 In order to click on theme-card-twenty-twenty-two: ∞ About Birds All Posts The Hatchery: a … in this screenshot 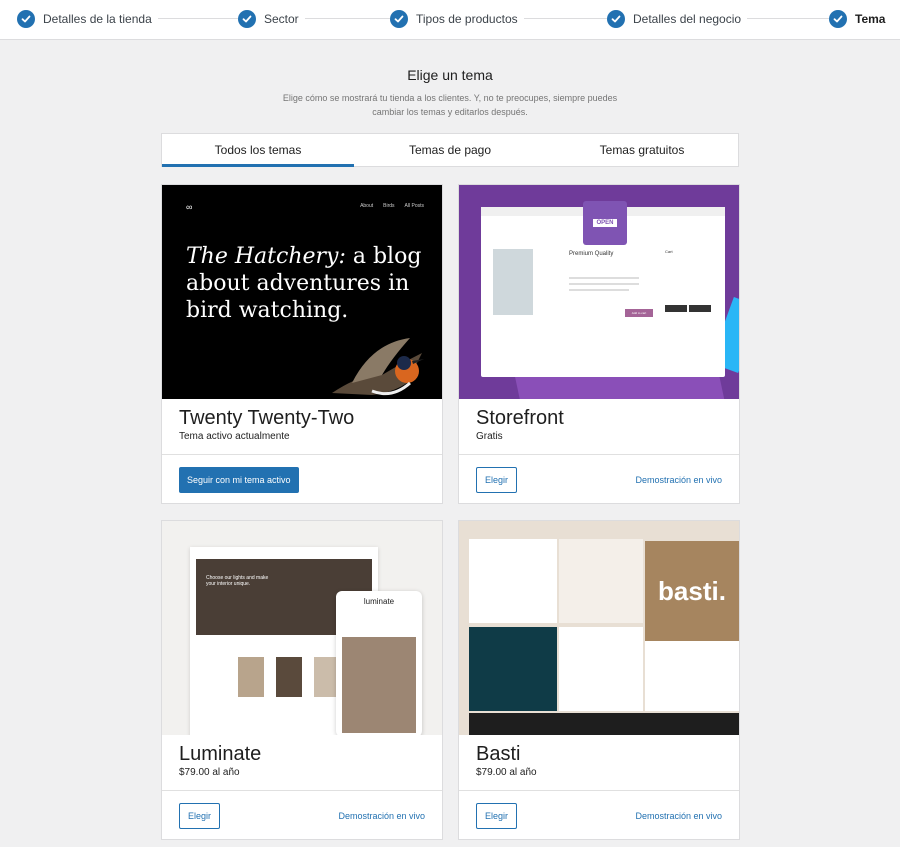, I will do `click(302, 344)`.